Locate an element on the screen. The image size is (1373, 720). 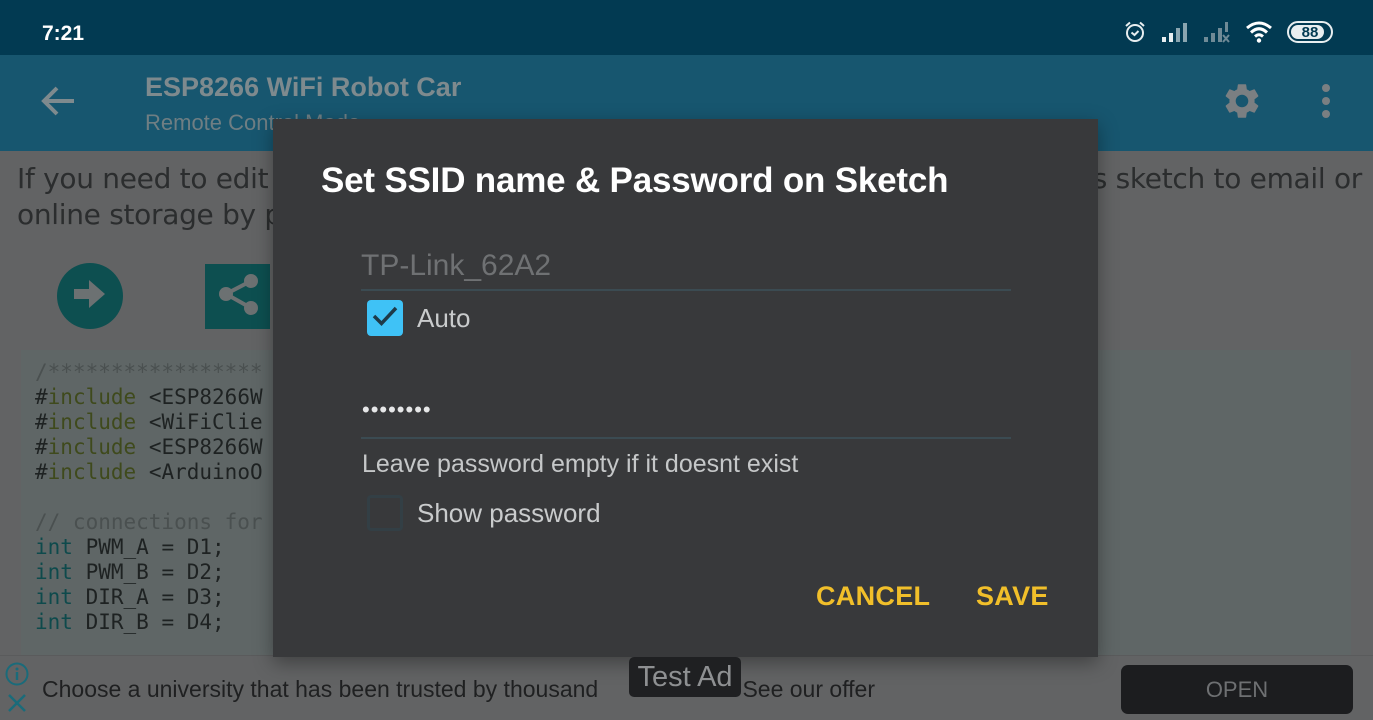
more-options-button is located at coordinates (1326, 103).